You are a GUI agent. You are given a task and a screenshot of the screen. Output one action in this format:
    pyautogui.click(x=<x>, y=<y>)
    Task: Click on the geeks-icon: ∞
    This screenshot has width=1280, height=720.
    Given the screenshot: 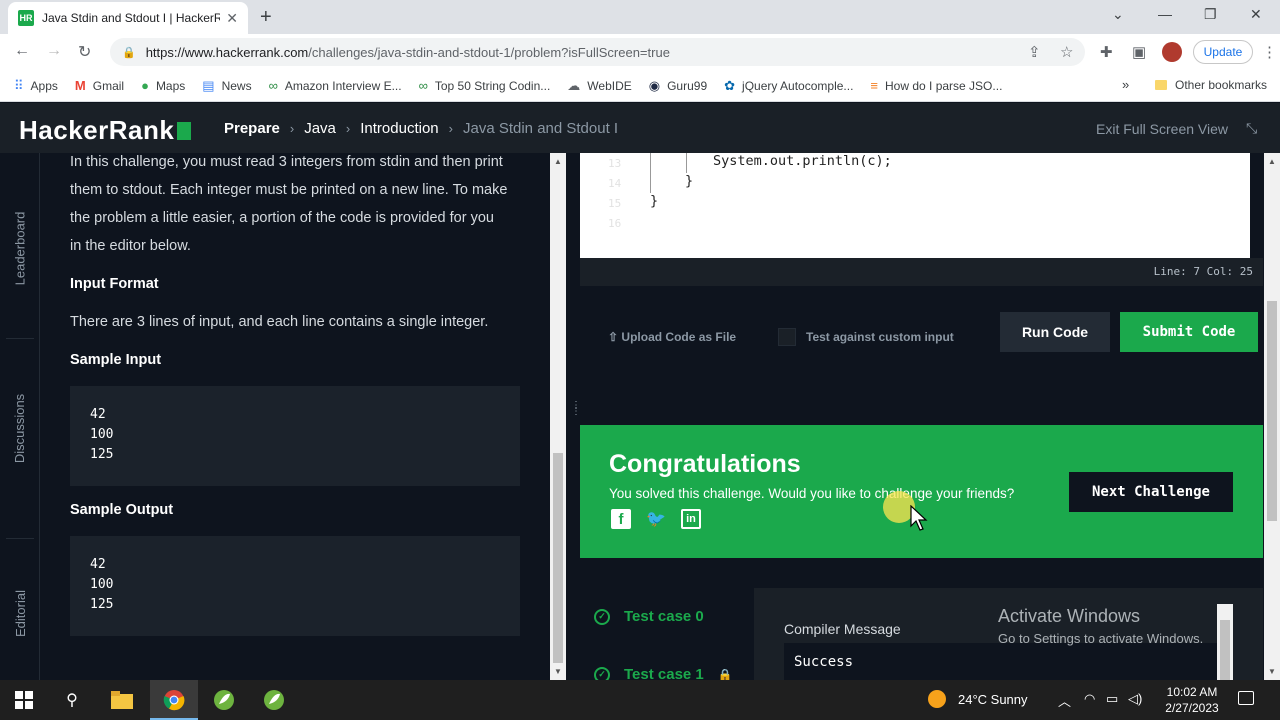 What is the action you would take?
    pyautogui.click(x=273, y=85)
    